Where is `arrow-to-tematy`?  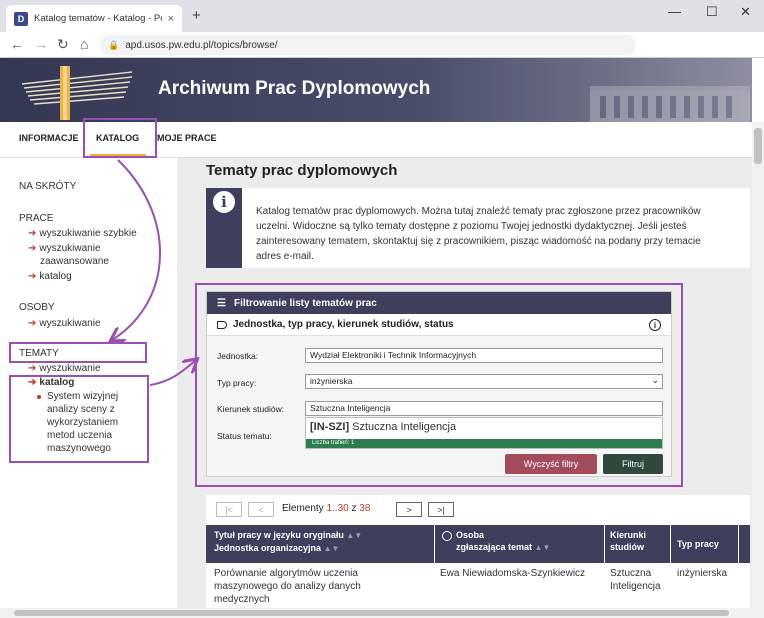
arrow-to-tematy is located at coordinates (136, 249).